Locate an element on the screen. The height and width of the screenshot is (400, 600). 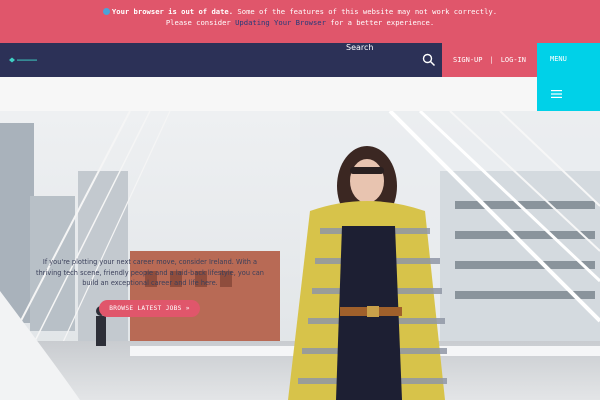
auth-links: SIGN-UP | LOG-IN is located at coordinates (489, 60).